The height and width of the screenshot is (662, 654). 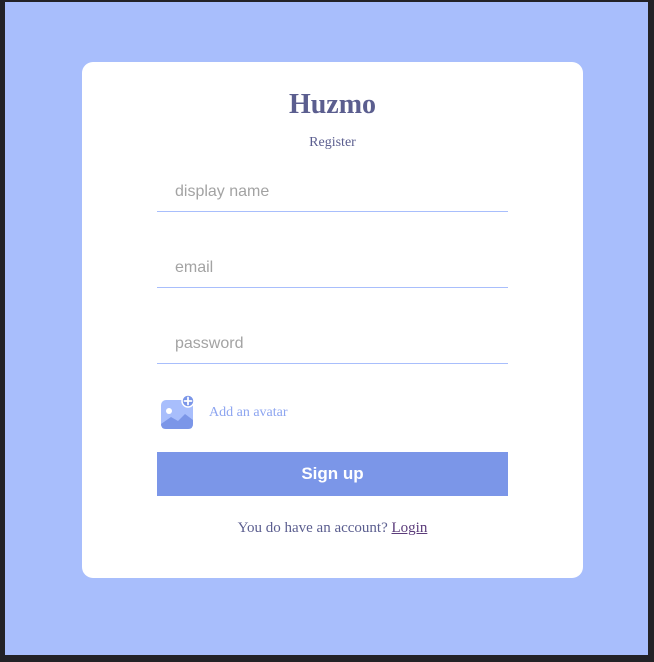 I want to click on add-avatar-button: Add an avatar, so click(x=223, y=412).